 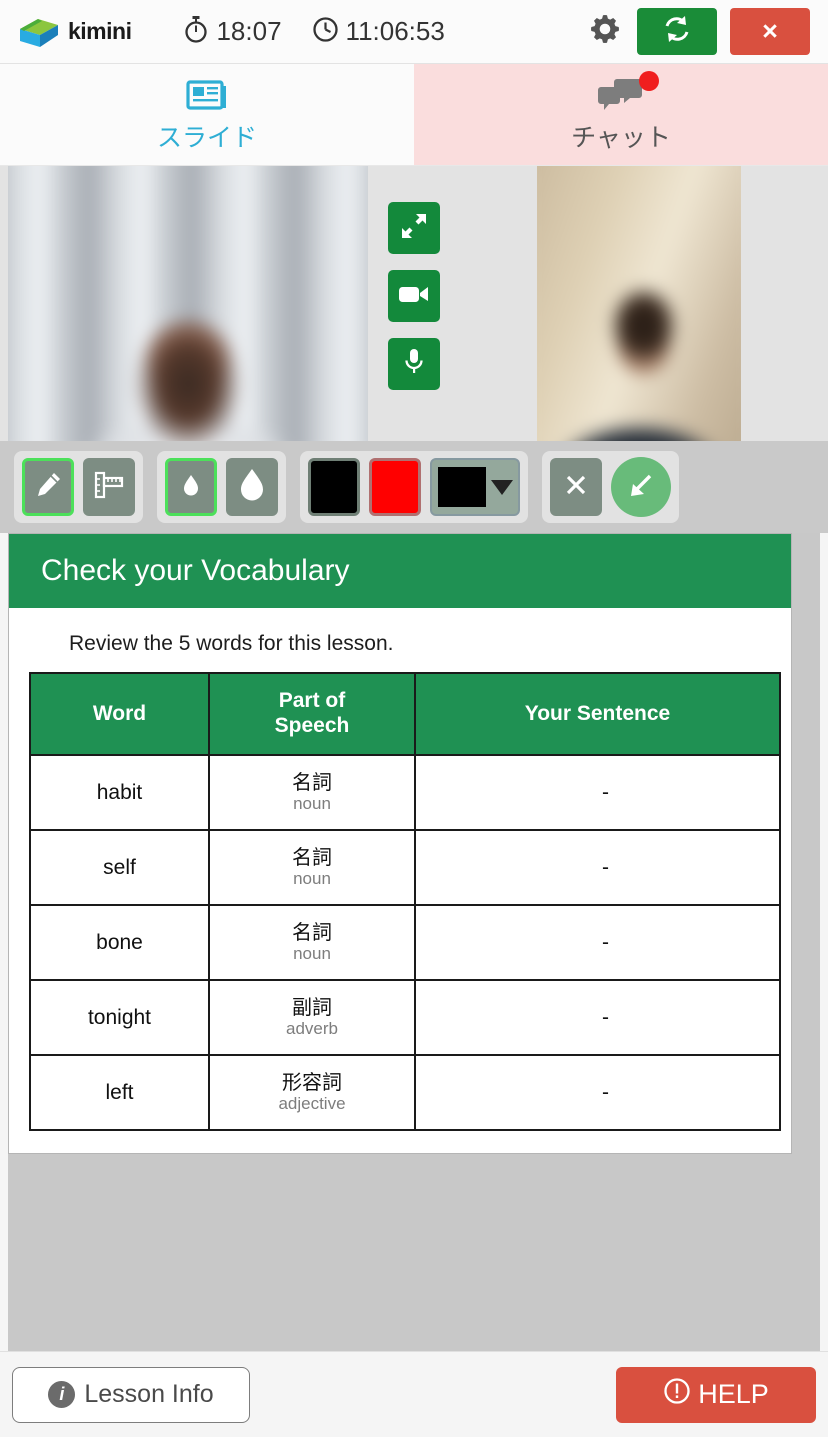 I want to click on collapse-toolbar, so click(x=641, y=487).